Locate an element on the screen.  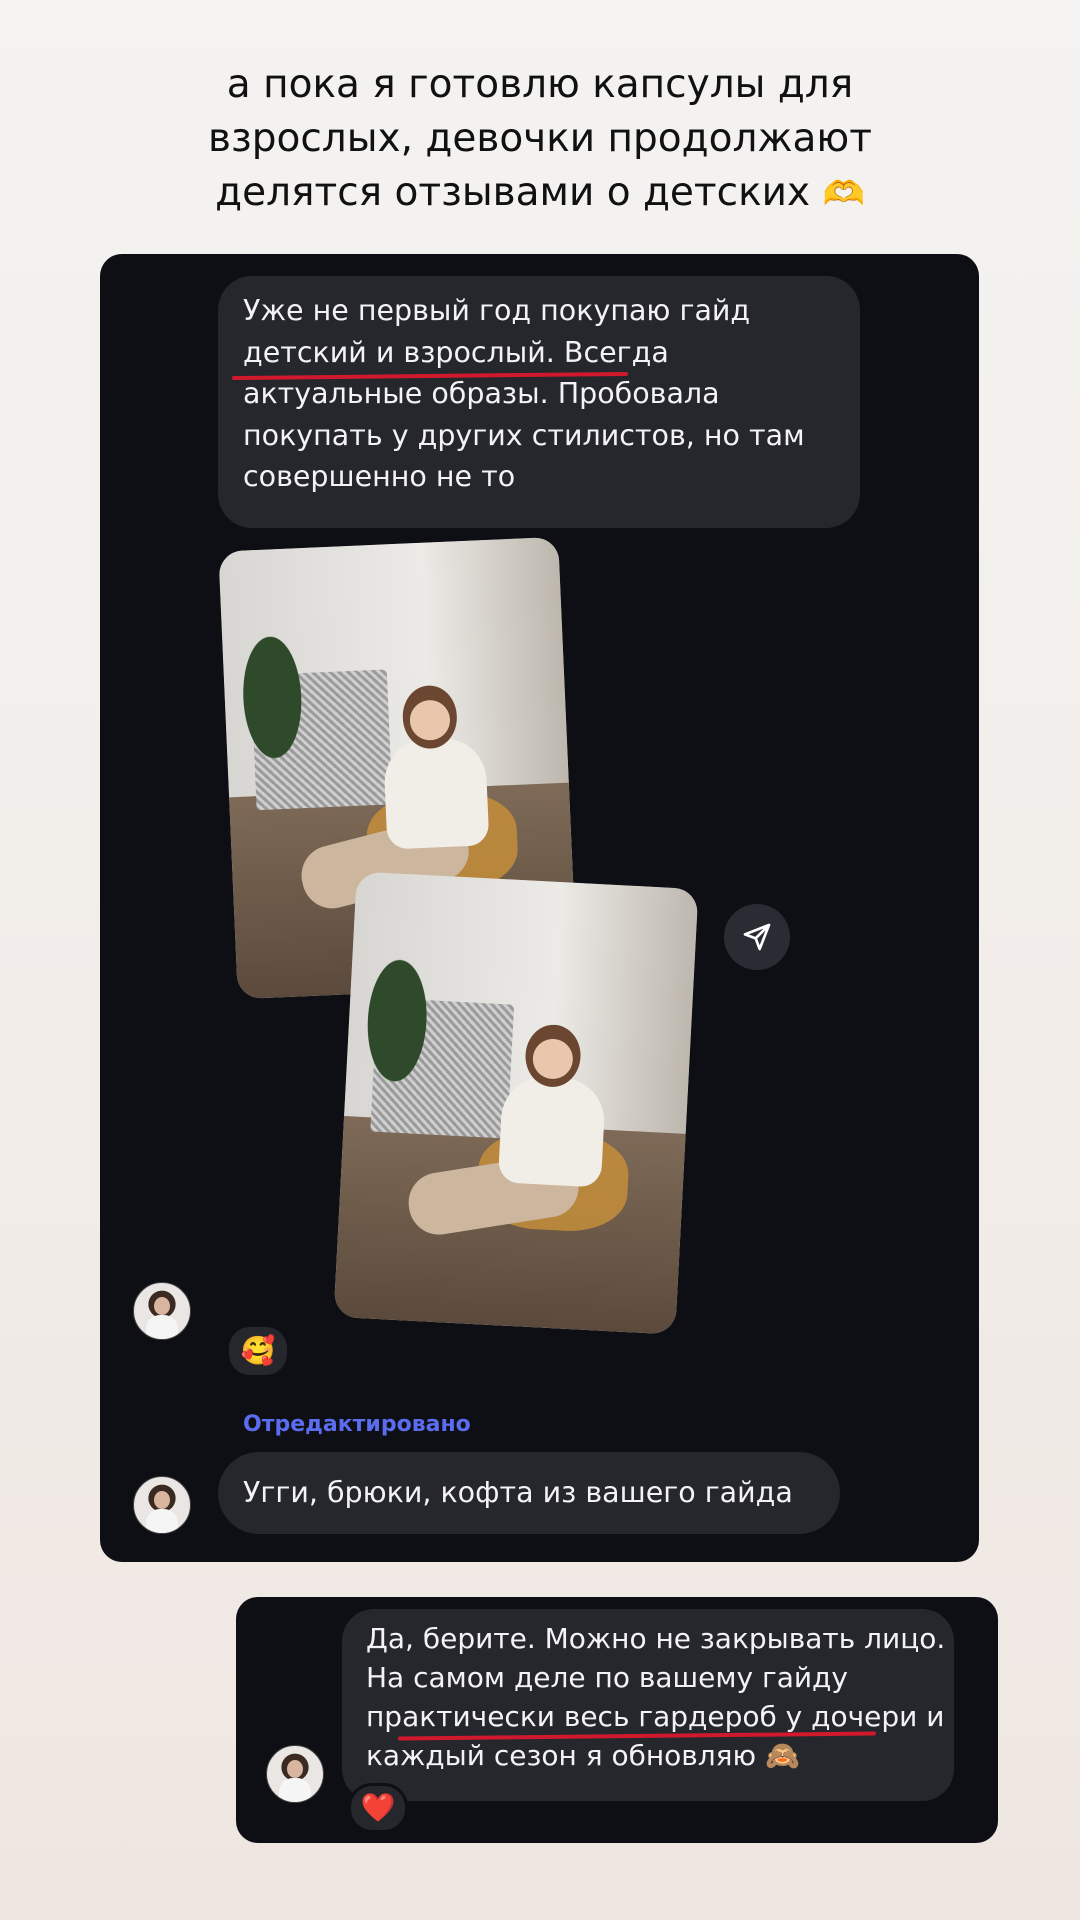
message-text: Угги, брюки, кофта из вашего гайда is located at coordinates (518, 1492).